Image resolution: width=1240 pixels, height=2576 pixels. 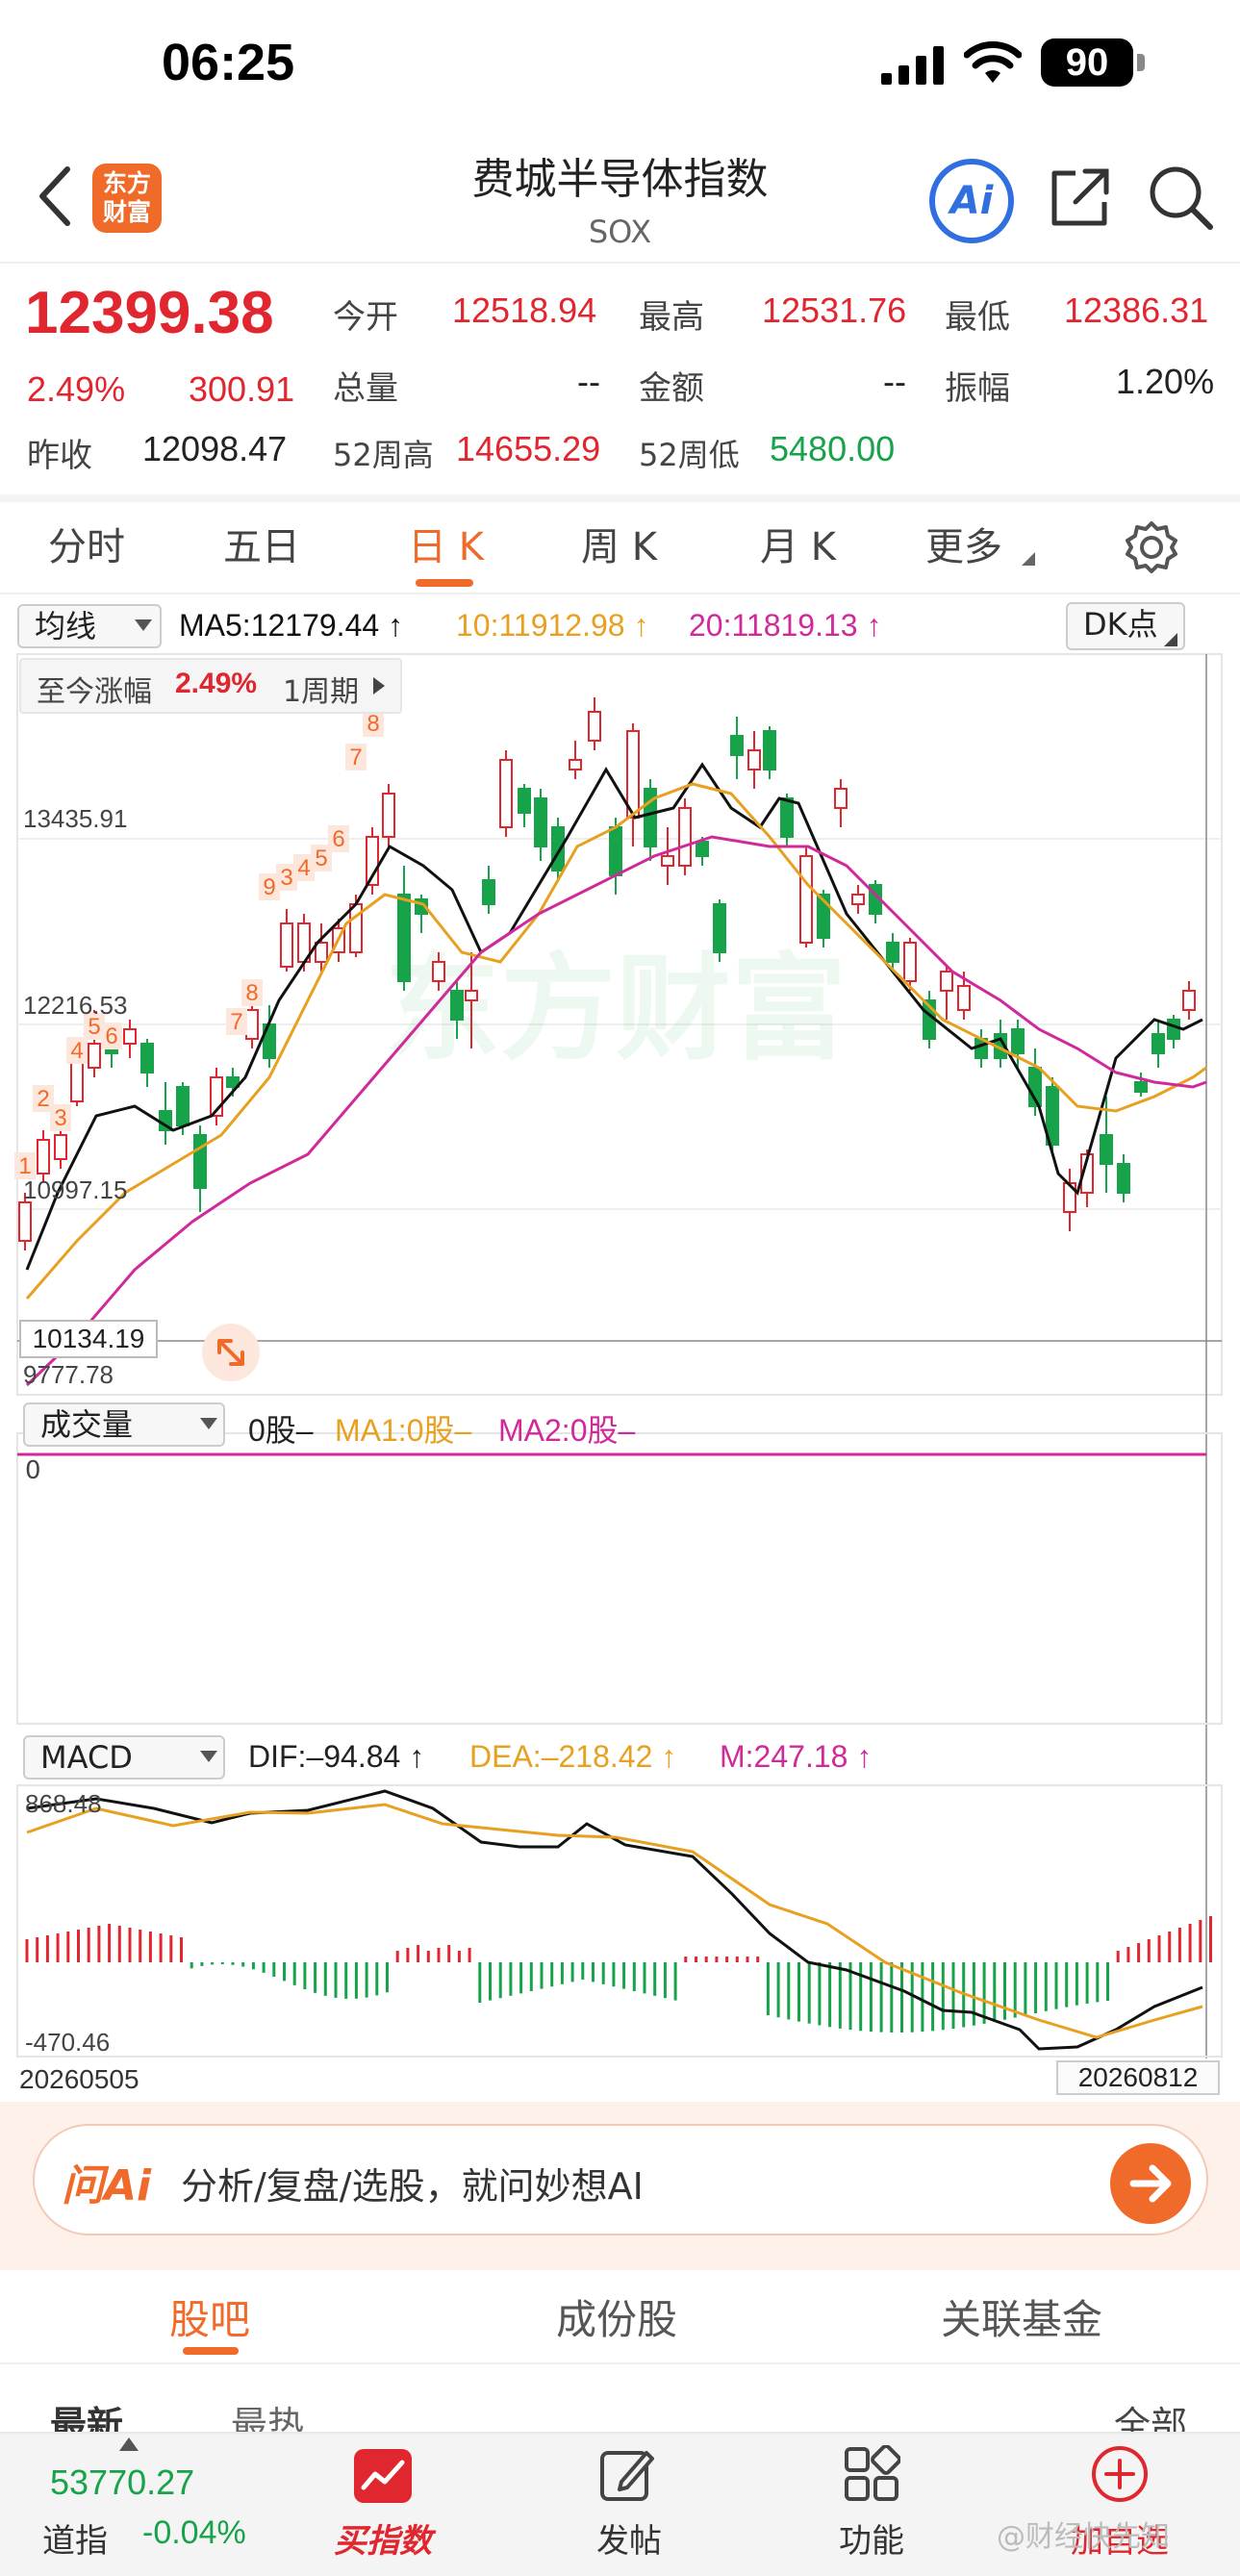 I want to click on nav-buy-label: 买指数, so click(x=383, y=2538).